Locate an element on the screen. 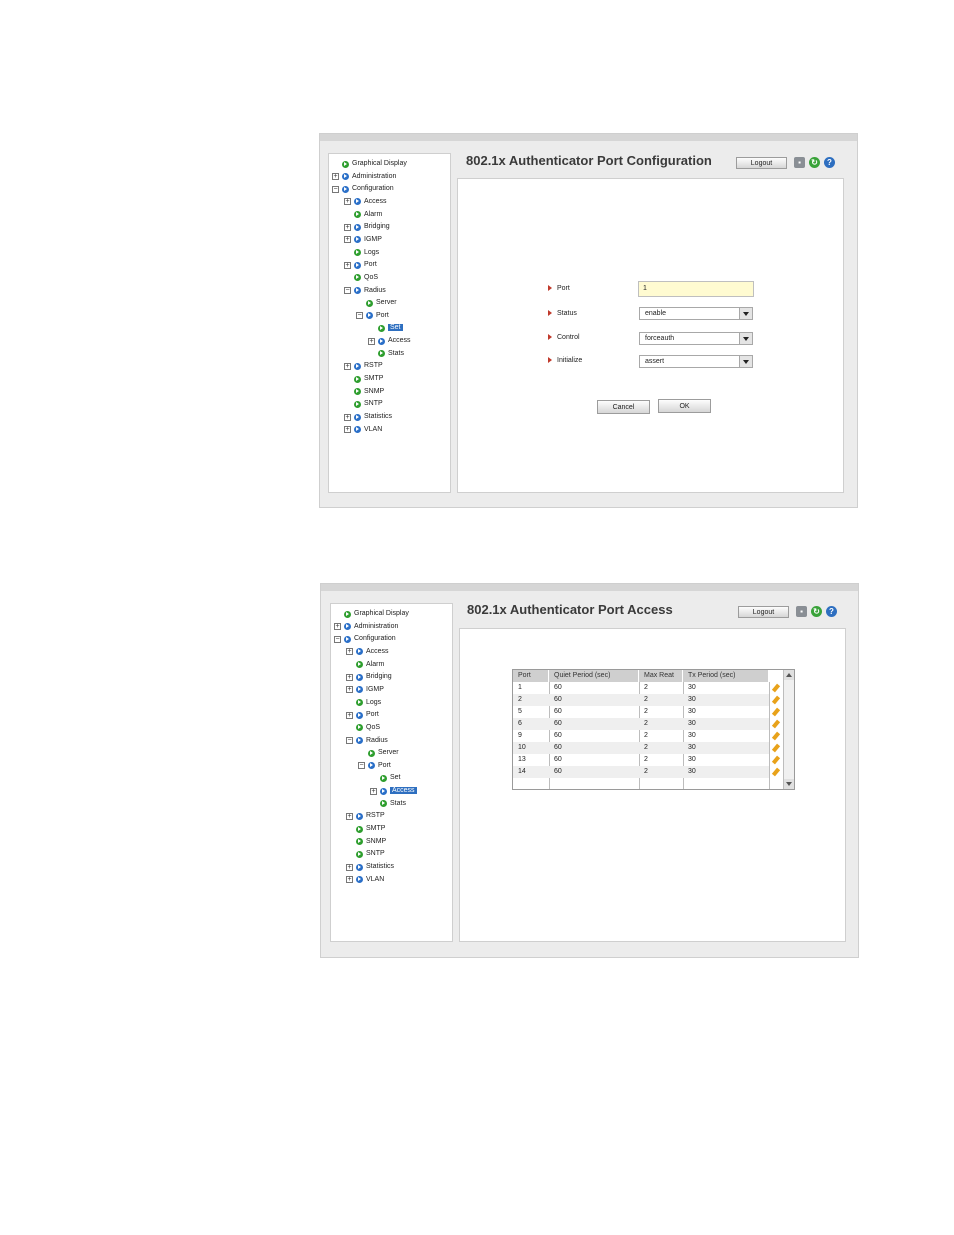  table-row: 1 60 2 30 is located at coordinates (647, 688).